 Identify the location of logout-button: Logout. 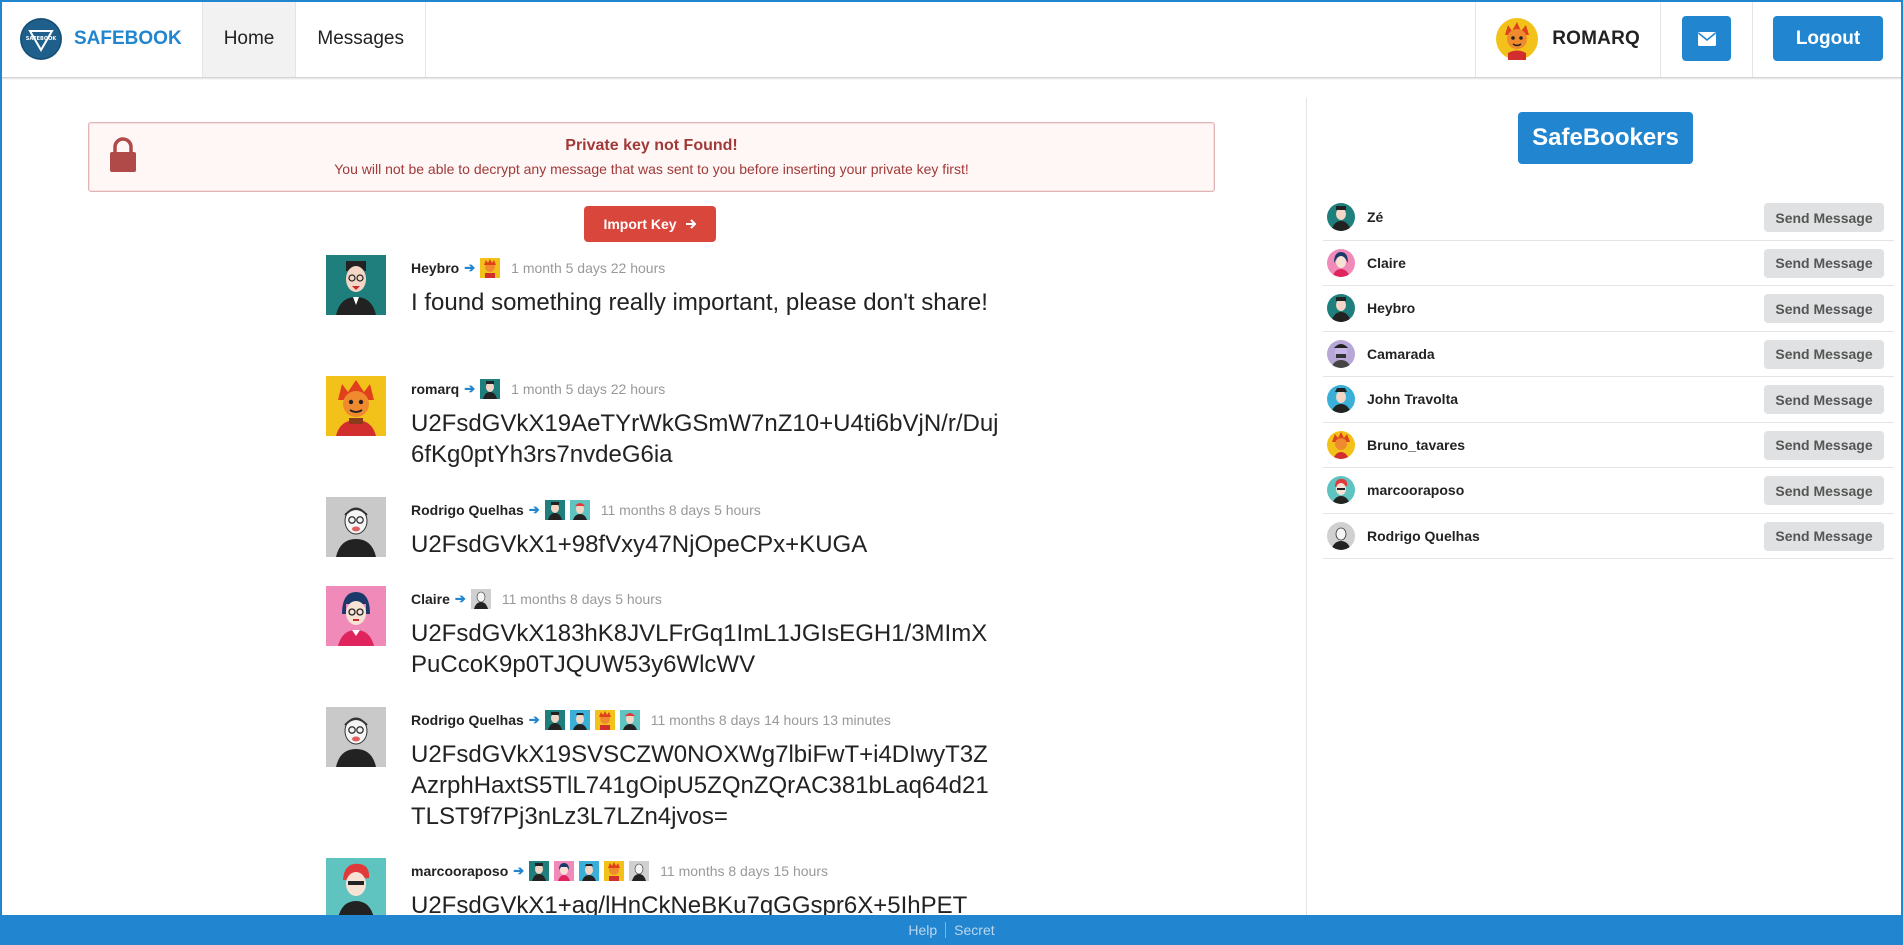
(1828, 38).